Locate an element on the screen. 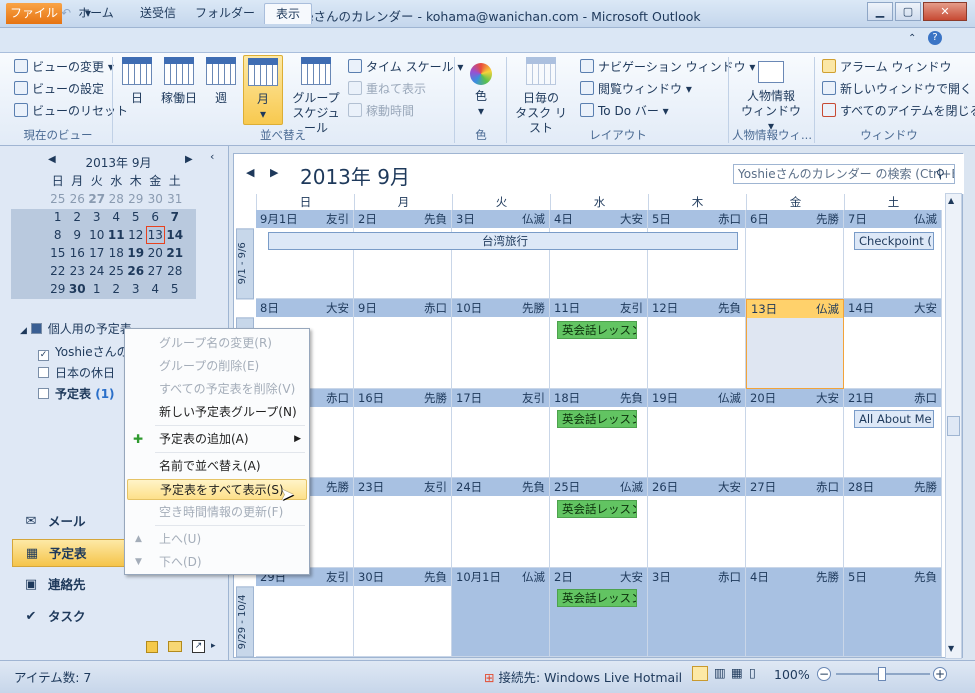 The width and height of the screenshot is (975, 693). help-icon: ? is located at coordinates (935, 38).